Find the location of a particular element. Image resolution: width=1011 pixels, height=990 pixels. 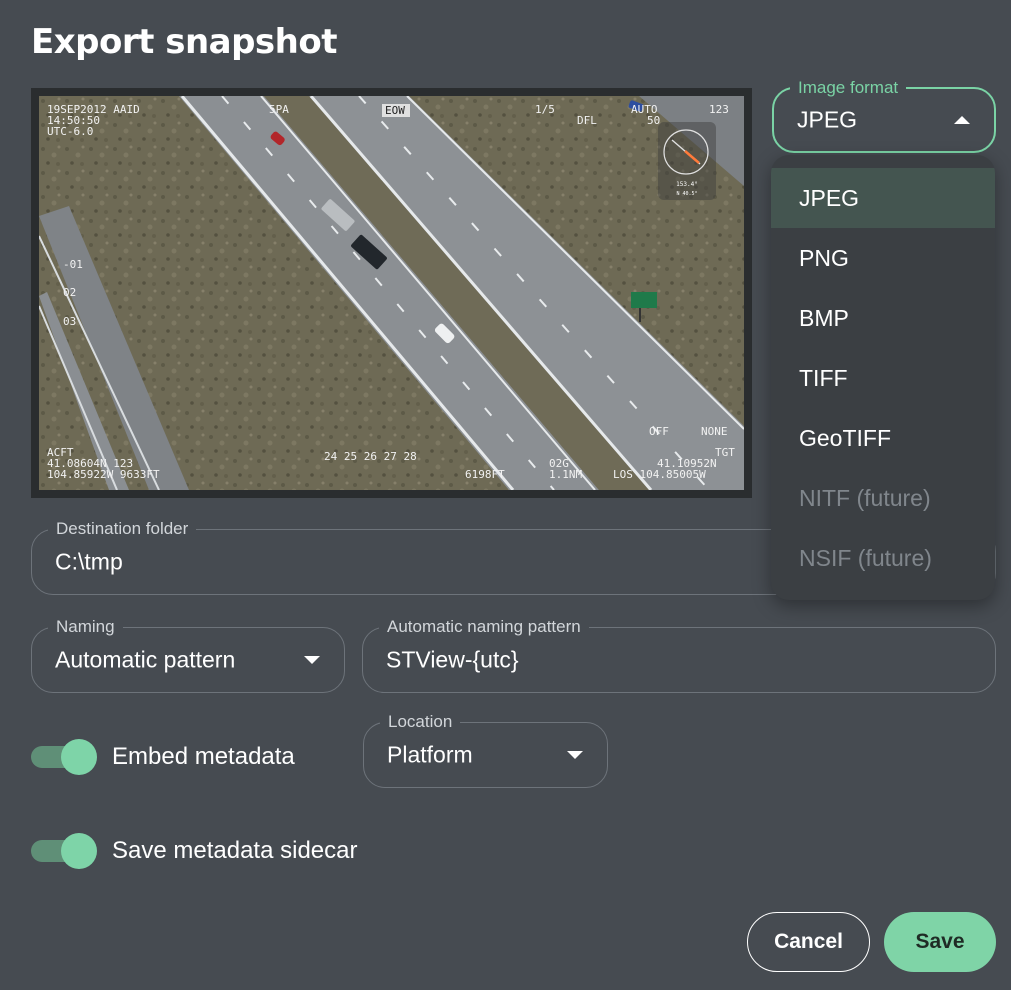

location-value: Platform is located at coordinates (430, 754).